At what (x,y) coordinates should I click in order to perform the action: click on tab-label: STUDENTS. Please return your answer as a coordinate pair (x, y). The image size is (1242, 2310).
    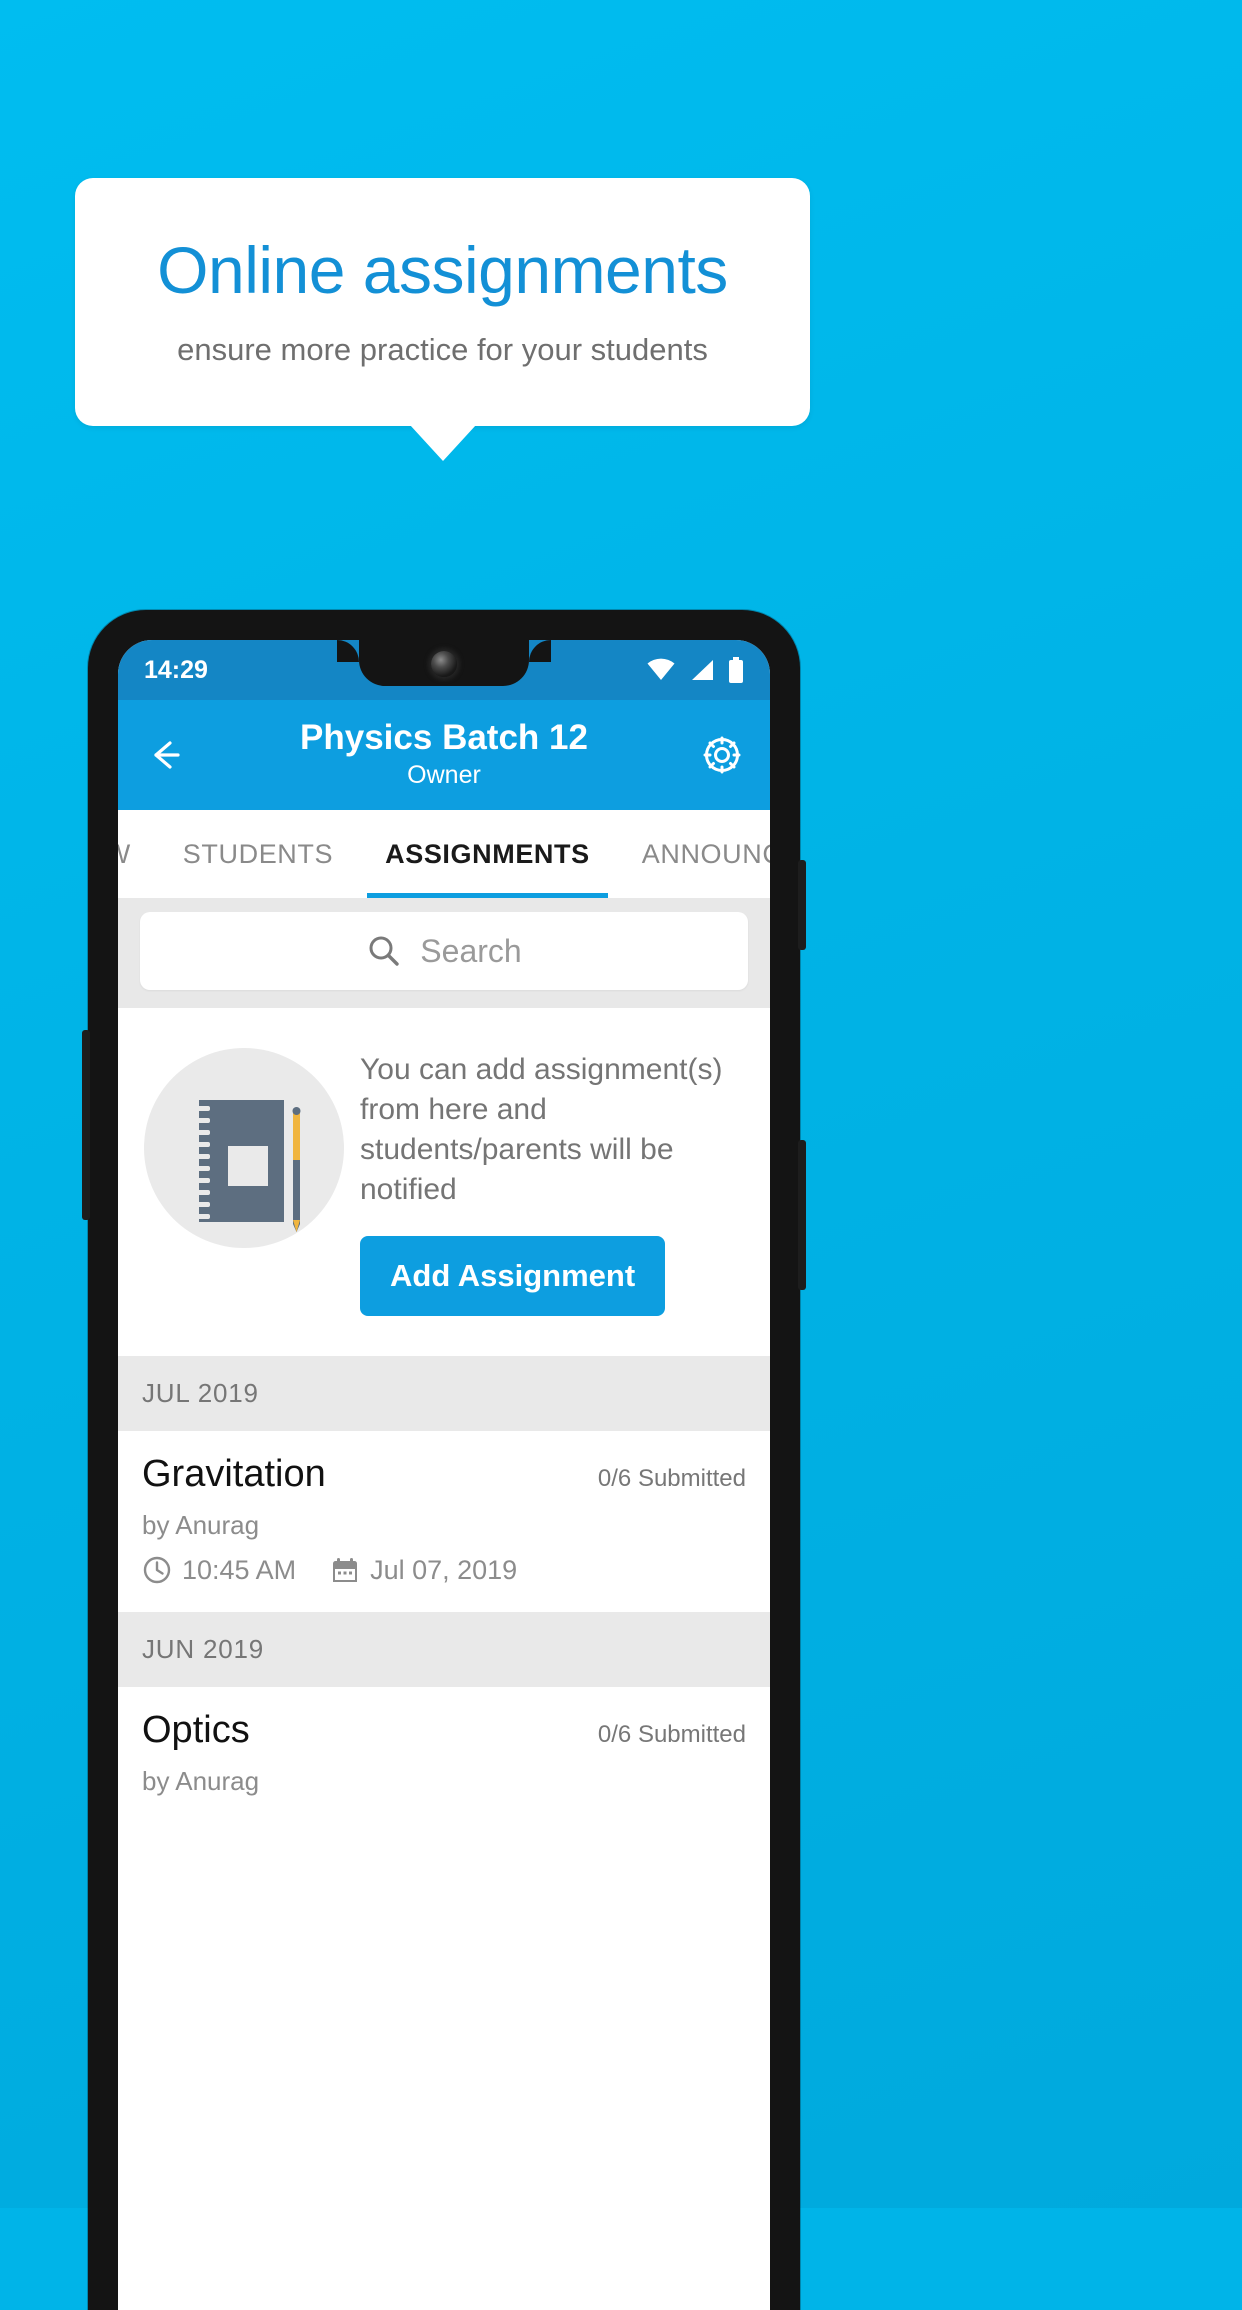
    Looking at the image, I should click on (258, 853).